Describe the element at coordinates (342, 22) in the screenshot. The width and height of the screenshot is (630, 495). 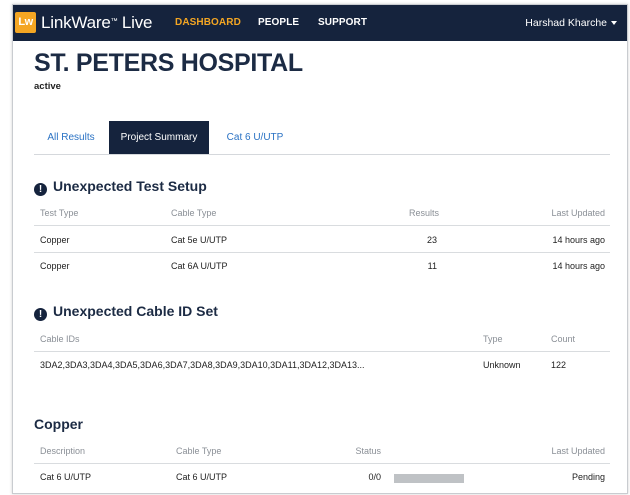
I see `nav-support: SUPPORT` at that location.